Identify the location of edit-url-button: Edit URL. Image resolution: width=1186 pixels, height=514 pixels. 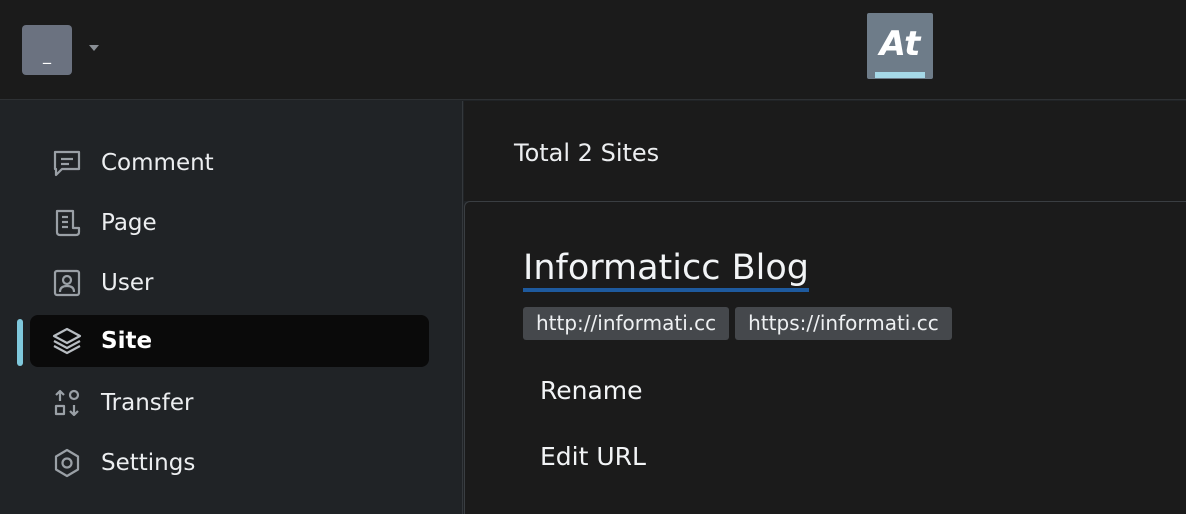
(593, 456).